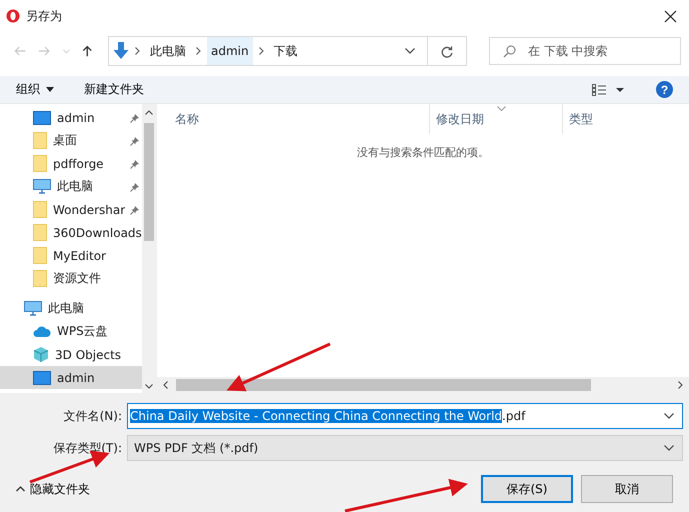 The width and height of the screenshot is (689, 512). Describe the element at coordinates (168, 51) in the screenshot. I see `breadcrumb-item: 此电脑` at that location.